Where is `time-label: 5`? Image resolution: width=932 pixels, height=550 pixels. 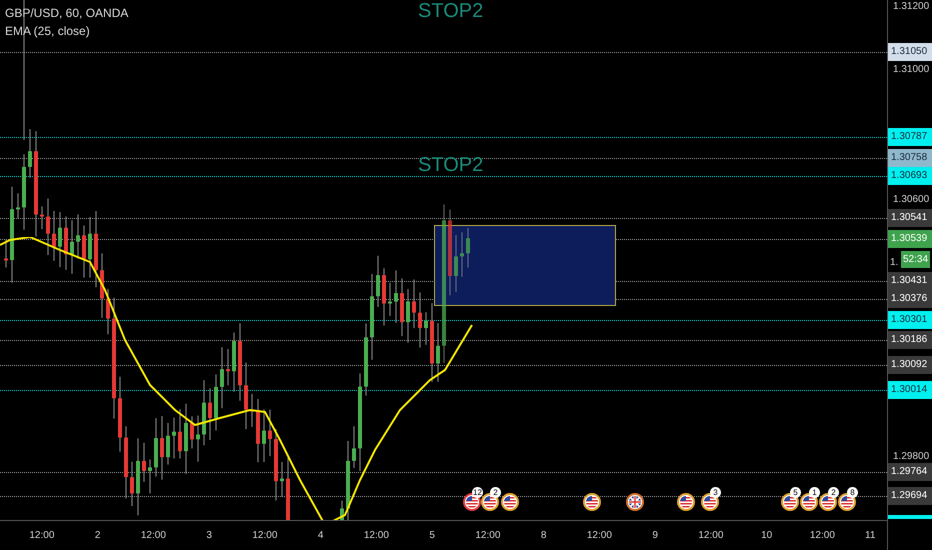
time-label: 5 is located at coordinates (432, 536).